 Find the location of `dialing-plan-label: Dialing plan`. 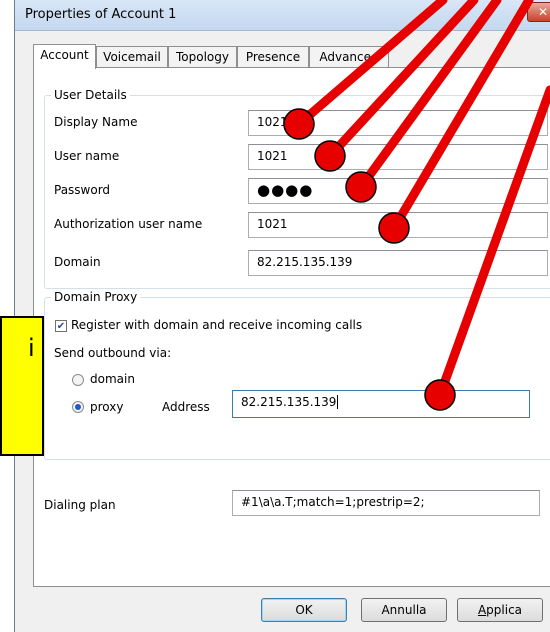

dialing-plan-label: Dialing plan is located at coordinates (80, 505).